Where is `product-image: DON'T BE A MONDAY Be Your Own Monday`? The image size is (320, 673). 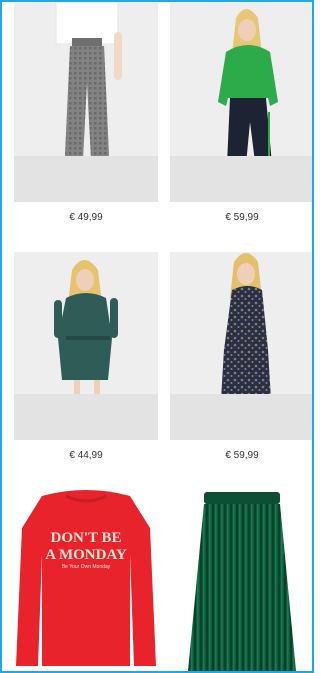
product-image: DON'T BE A MONDAY Be Your Own Monday is located at coordinates (86, 580).